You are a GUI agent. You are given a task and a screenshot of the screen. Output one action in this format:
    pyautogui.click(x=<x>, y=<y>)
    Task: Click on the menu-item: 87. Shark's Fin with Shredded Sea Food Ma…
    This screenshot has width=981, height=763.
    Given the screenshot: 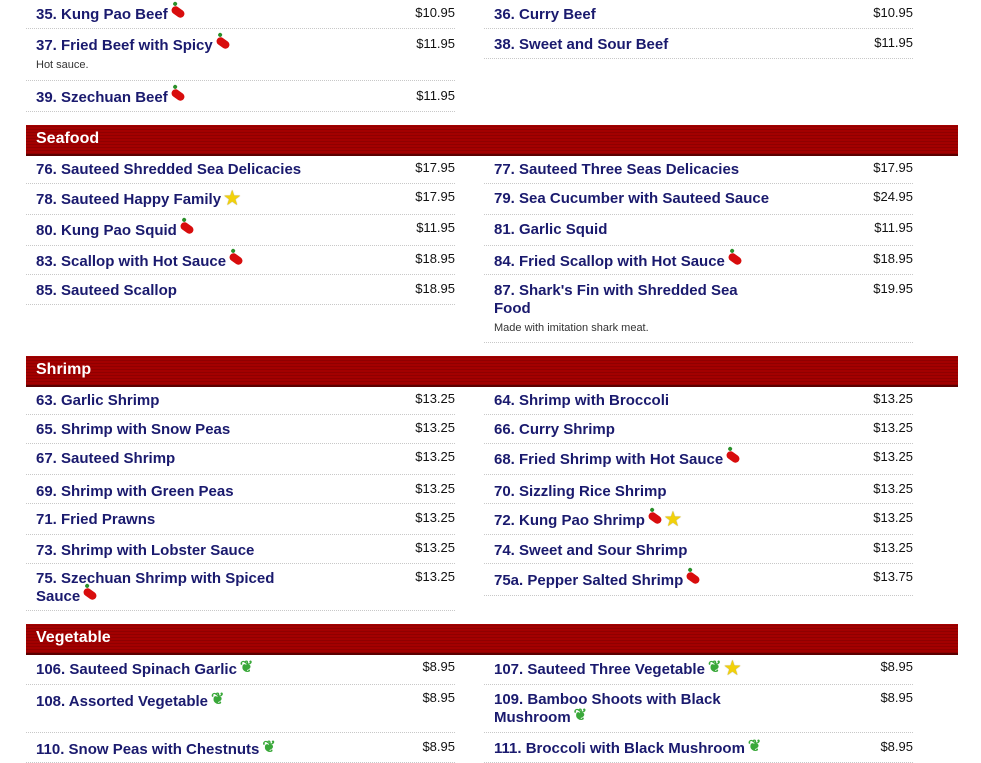 What is the action you would take?
    pyautogui.click(x=698, y=309)
    